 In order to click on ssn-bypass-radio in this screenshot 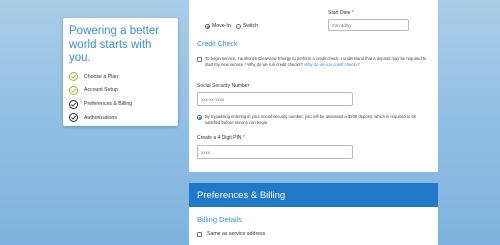, I will do `click(199, 117)`.